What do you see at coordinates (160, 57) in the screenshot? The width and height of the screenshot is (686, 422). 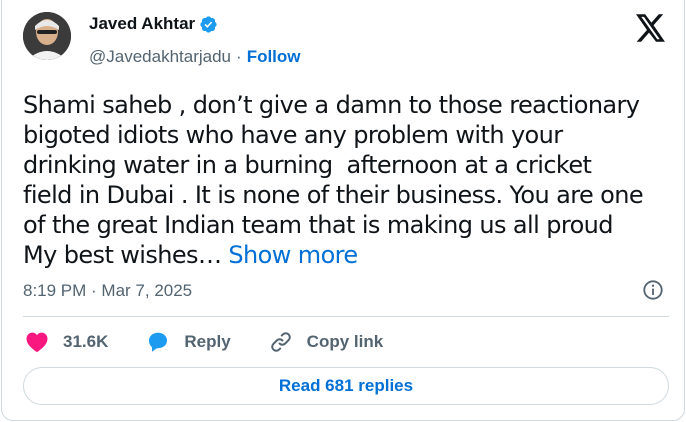 I see `author-handle: @Javedakhtarjadu` at bounding box center [160, 57].